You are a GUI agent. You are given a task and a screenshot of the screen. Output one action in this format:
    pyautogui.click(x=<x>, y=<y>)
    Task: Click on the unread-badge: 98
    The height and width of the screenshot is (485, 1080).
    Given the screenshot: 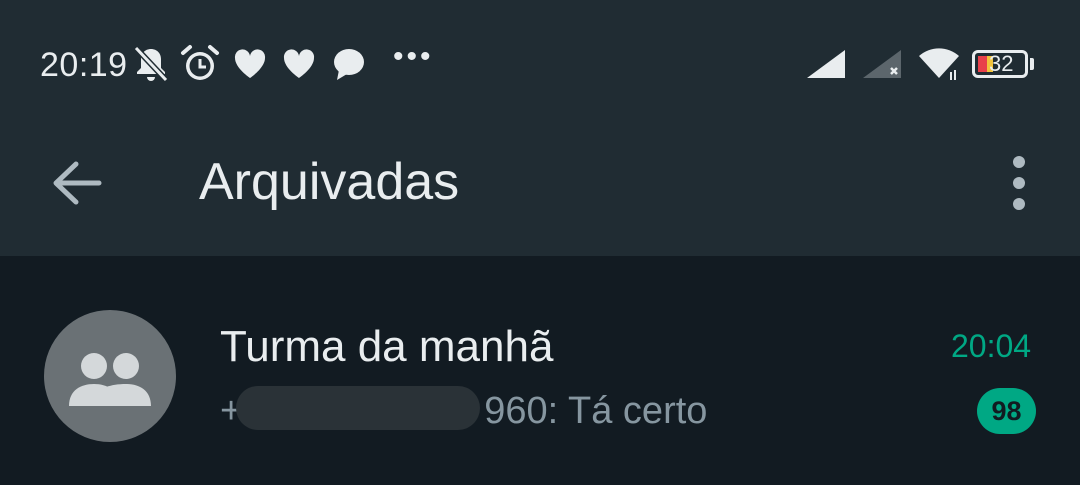 What is the action you would take?
    pyautogui.click(x=1006, y=411)
    